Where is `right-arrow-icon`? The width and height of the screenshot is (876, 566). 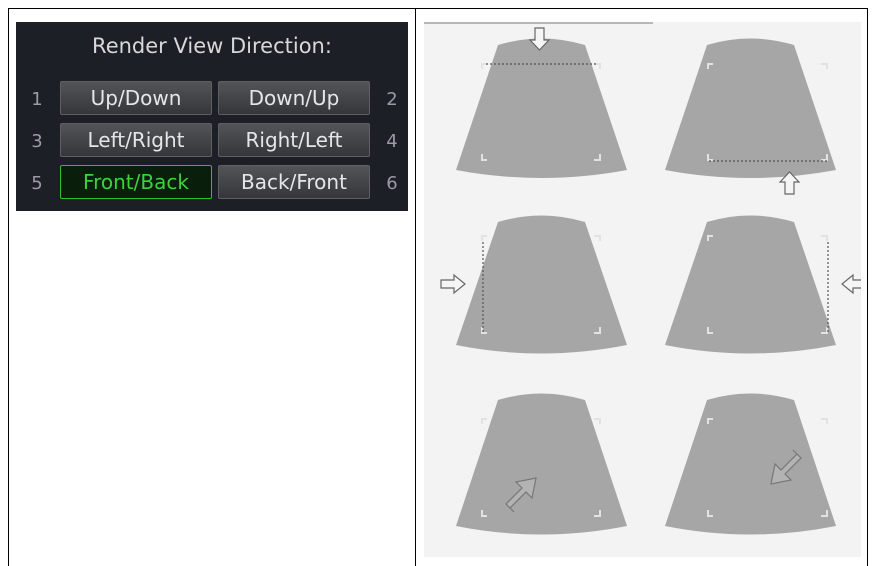
right-arrow-icon is located at coordinates (453, 284).